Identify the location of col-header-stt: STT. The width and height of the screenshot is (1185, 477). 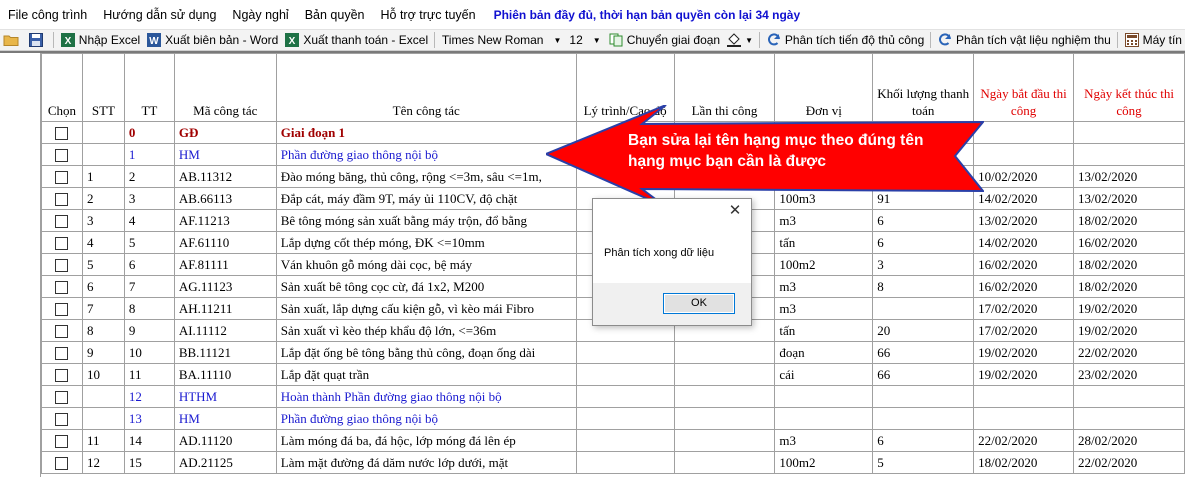
(103, 87).